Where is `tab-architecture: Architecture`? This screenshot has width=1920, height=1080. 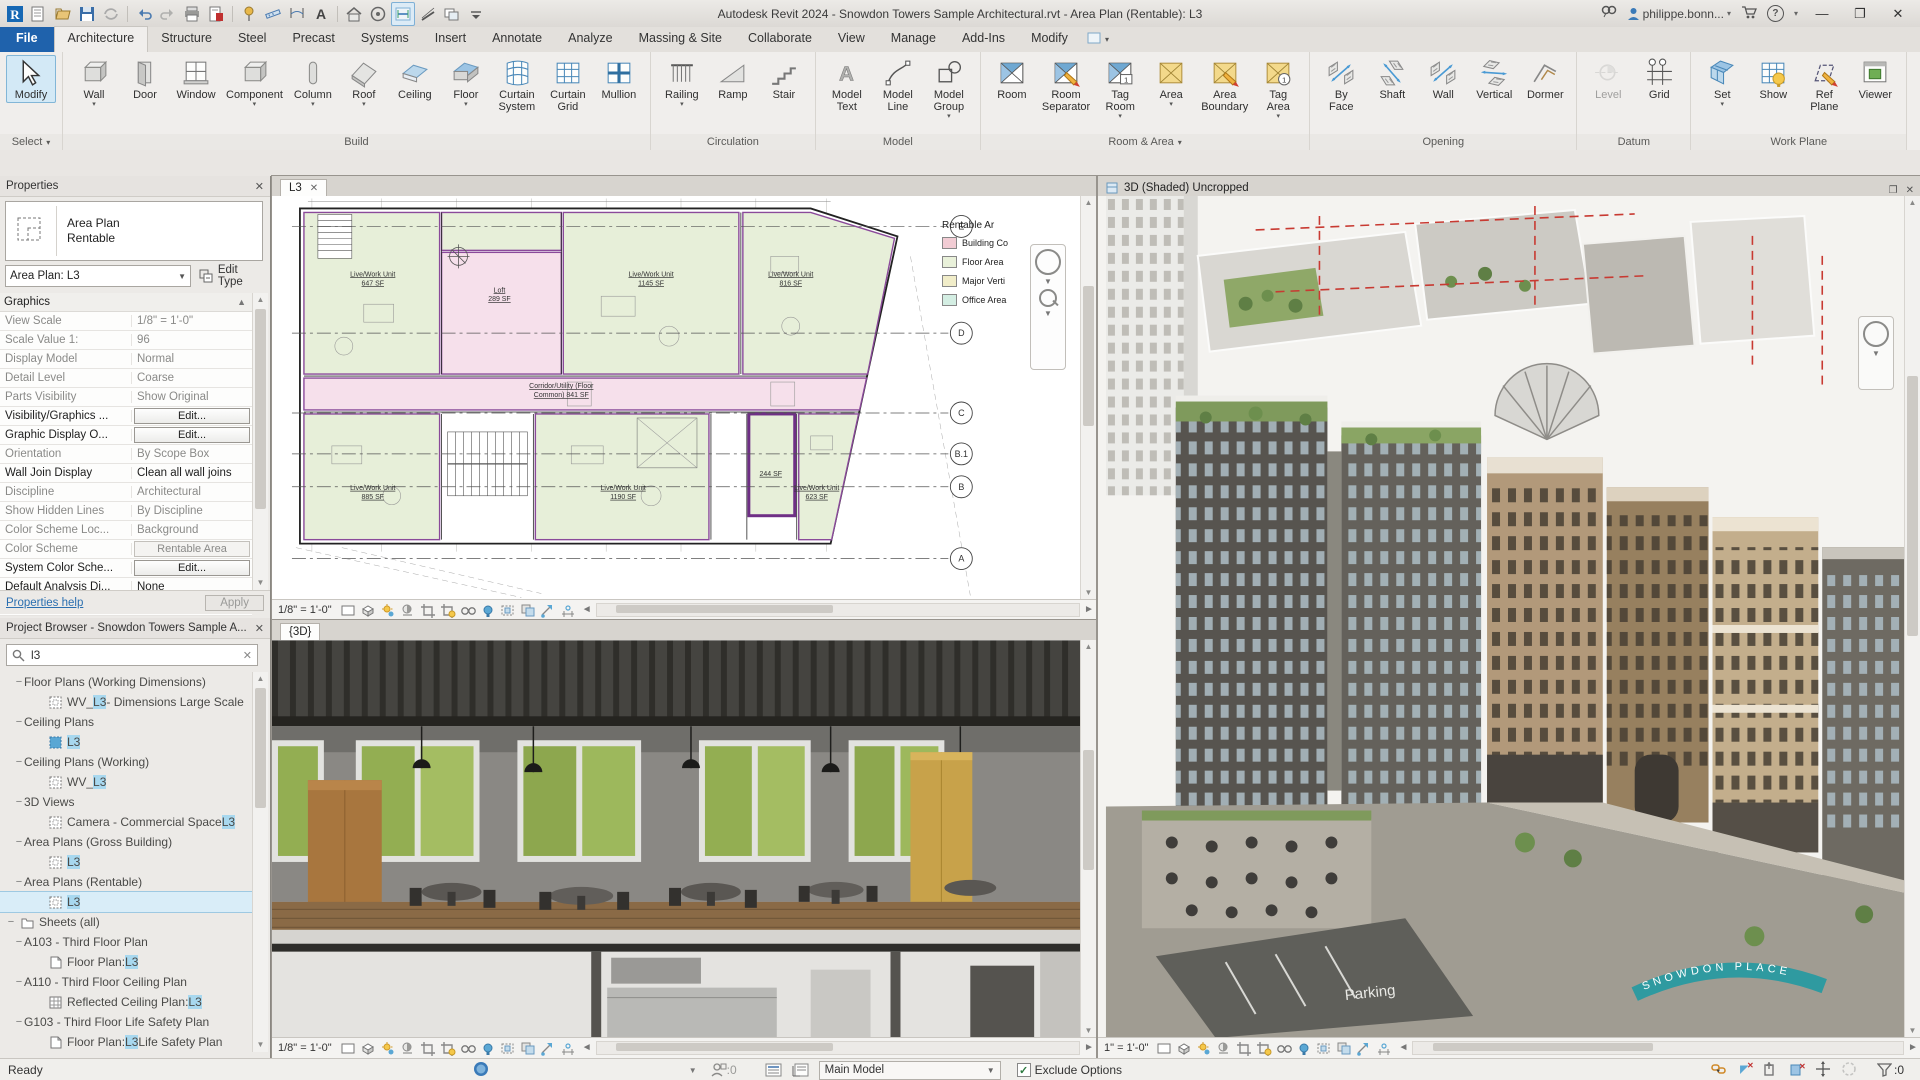
tab-architecture: Architecture is located at coordinates (101, 39).